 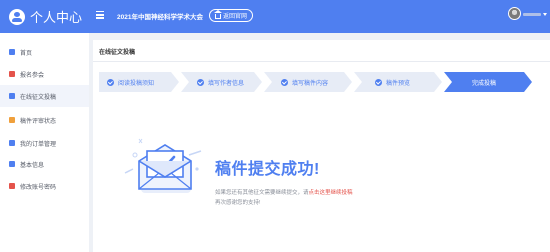 What do you see at coordinates (32, 75) in the screenshot?
I see `sidebar-item-label: 报名参会` at bounding box center [32, 75].